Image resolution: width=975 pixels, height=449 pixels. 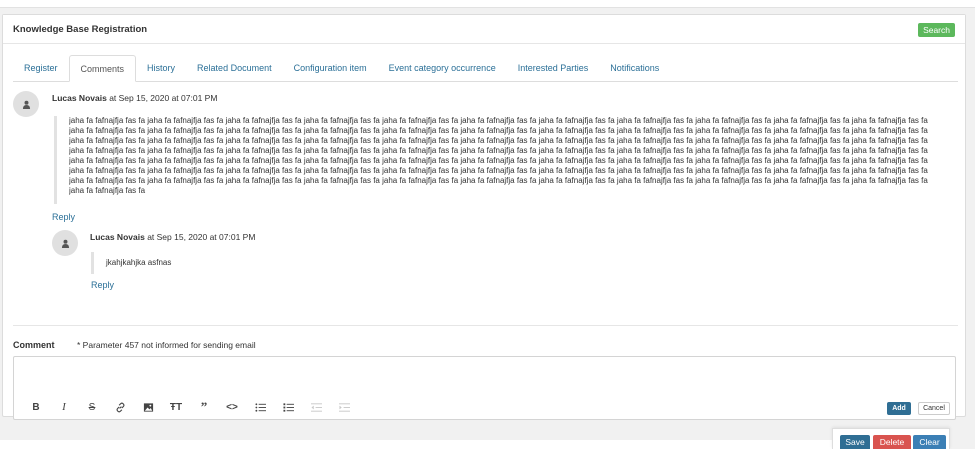 I want to click on link-icon, so click(x=120, y=407).